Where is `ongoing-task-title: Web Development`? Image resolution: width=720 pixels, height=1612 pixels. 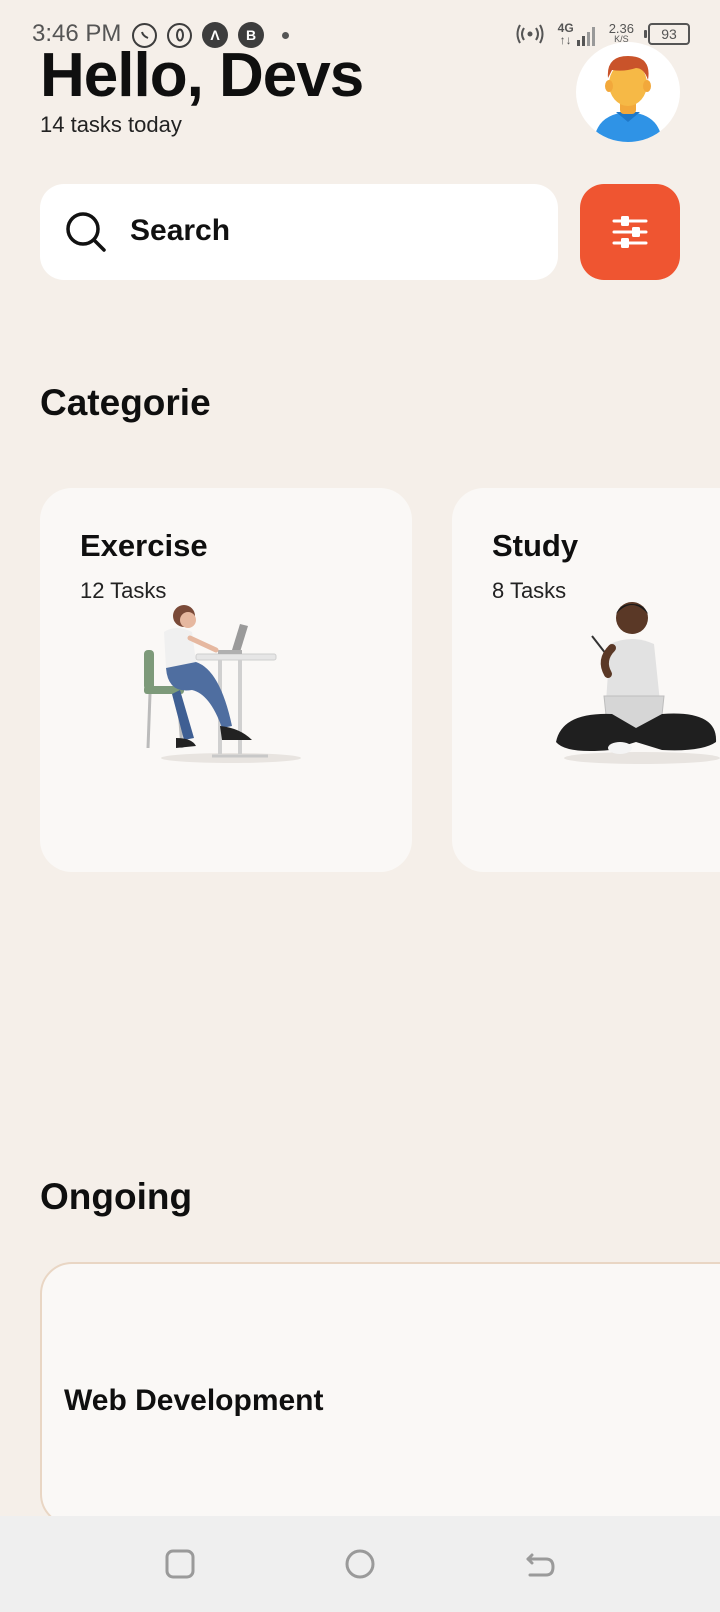 ongoing-task-title: Web Development is located at coordinates (194, 1400).